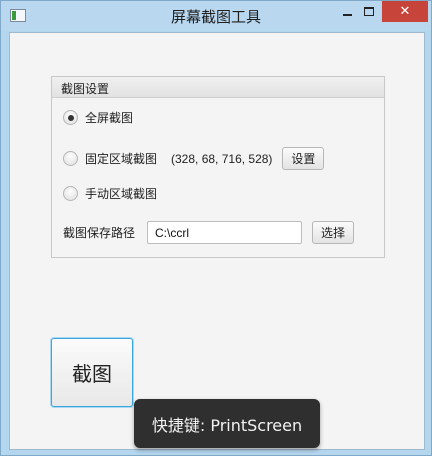 The image size is (432, 456). I want to click on group-title: 截图设置, so click(218, 87).